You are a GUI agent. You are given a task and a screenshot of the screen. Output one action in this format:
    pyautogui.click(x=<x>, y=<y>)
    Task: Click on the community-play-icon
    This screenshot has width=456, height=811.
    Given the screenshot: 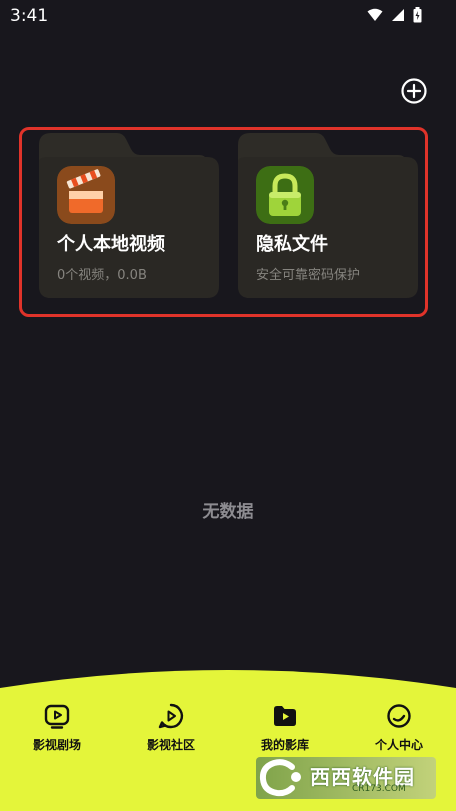 What is the action you would take?
    pyautogui.click(x=170, y=716)
    